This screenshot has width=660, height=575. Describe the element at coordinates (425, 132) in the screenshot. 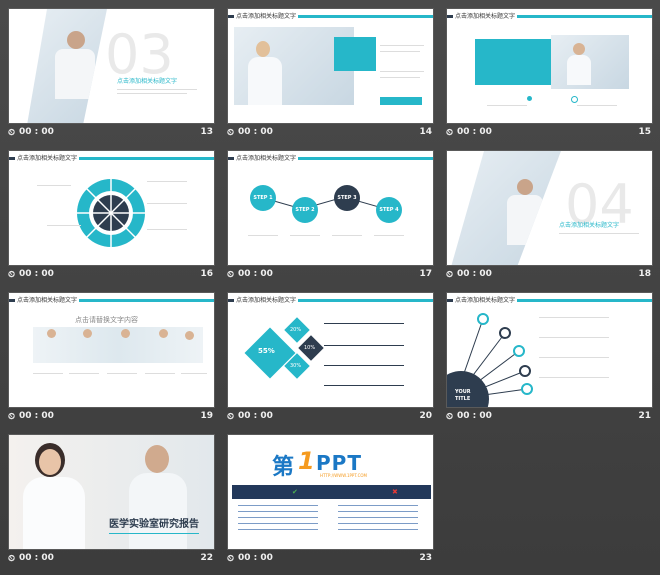

I see `slide-number: 14` at that location.